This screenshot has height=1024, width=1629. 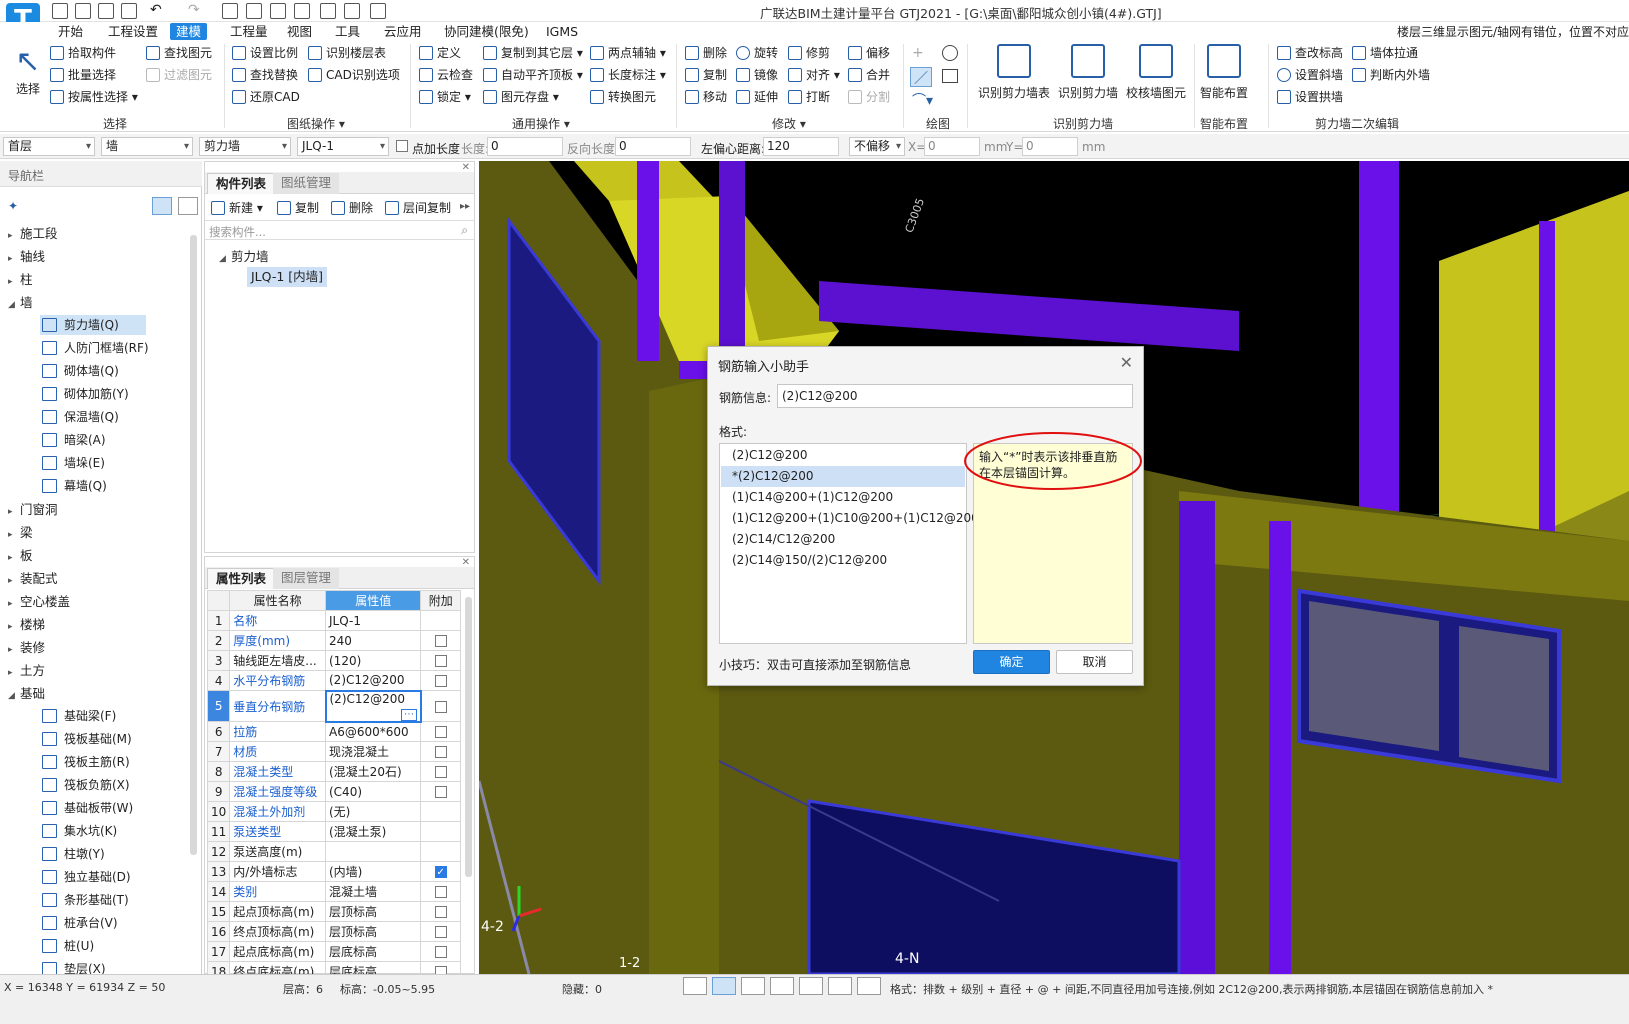 I want to click on property-row: 12 泵送高度(m), so click(x=333, y=851).